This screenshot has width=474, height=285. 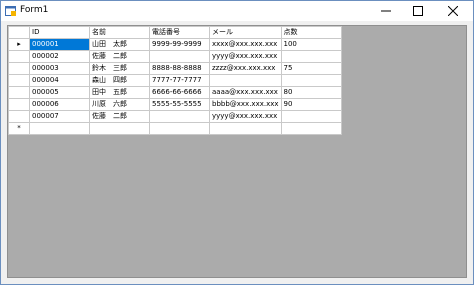 I want to click on cell-score: 80, so click(x=311, y=92).